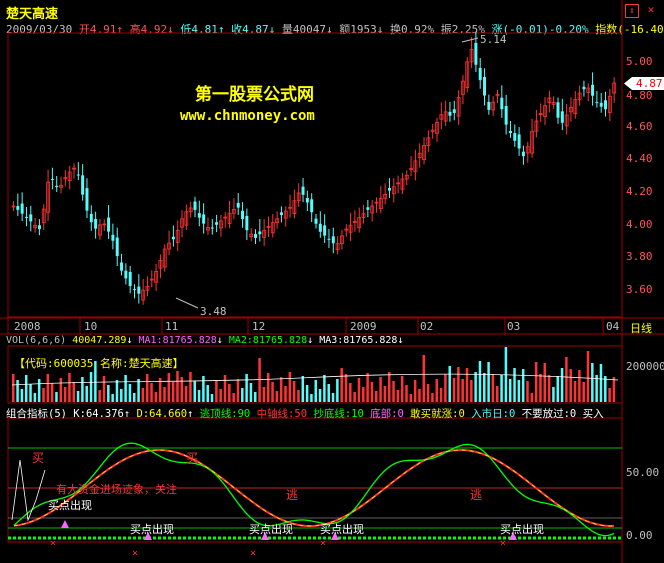 This screenshot has height=563, width=664. I want to click on low-price-label: 3.48, so click(213, 311).